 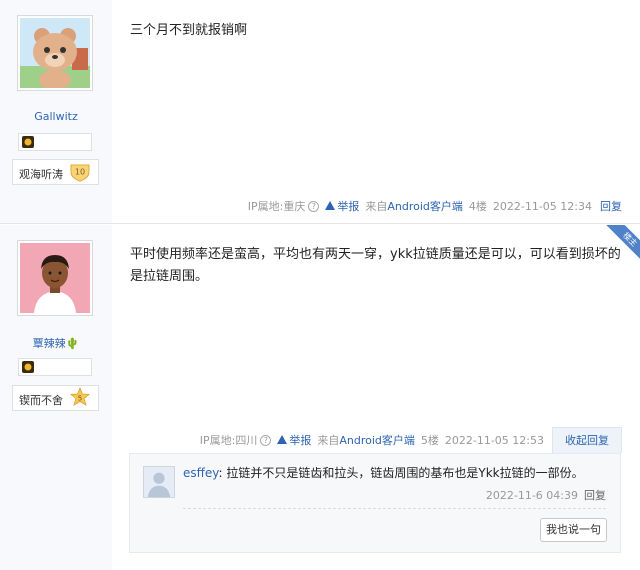 I want to click on sub-reply-time: 2022-11-6 04:39, so click(x=531, y=495).